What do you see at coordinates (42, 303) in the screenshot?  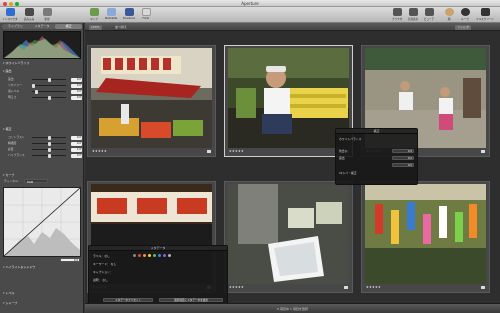 I see `section-sharpen: シャープ` at bounding box center [42, 303].